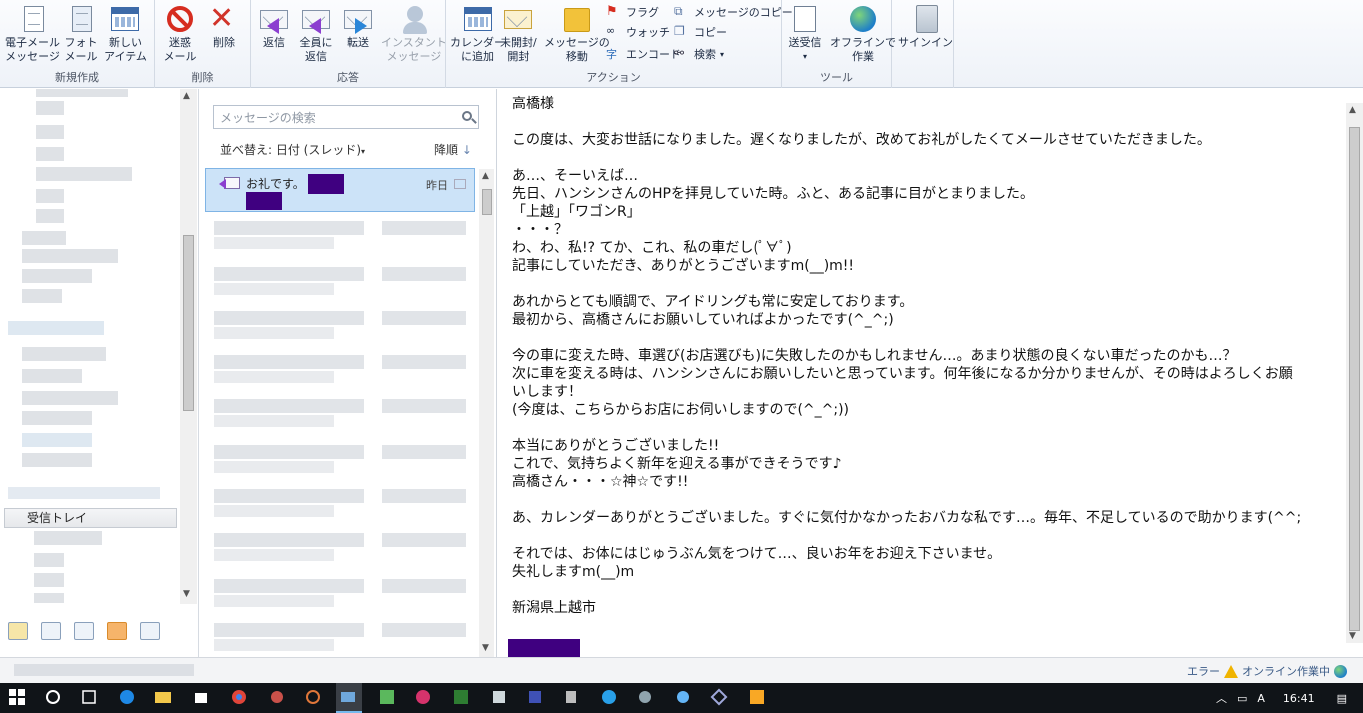 This screenshot has width=1363, height=713. I want to click on sign-in-button: サインイン, so click(925, 26).